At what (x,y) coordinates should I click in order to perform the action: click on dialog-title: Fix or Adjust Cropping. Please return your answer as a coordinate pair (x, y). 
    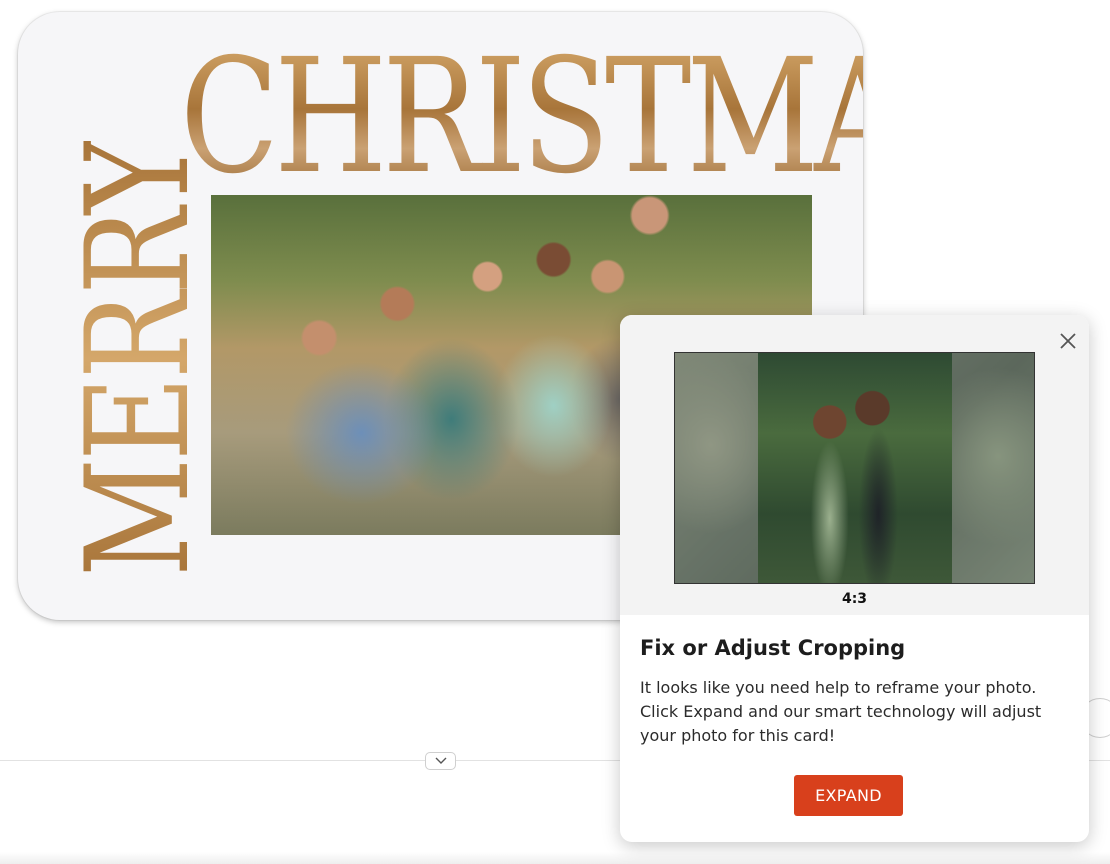
    Looking at the image, I should click on (773, 648).